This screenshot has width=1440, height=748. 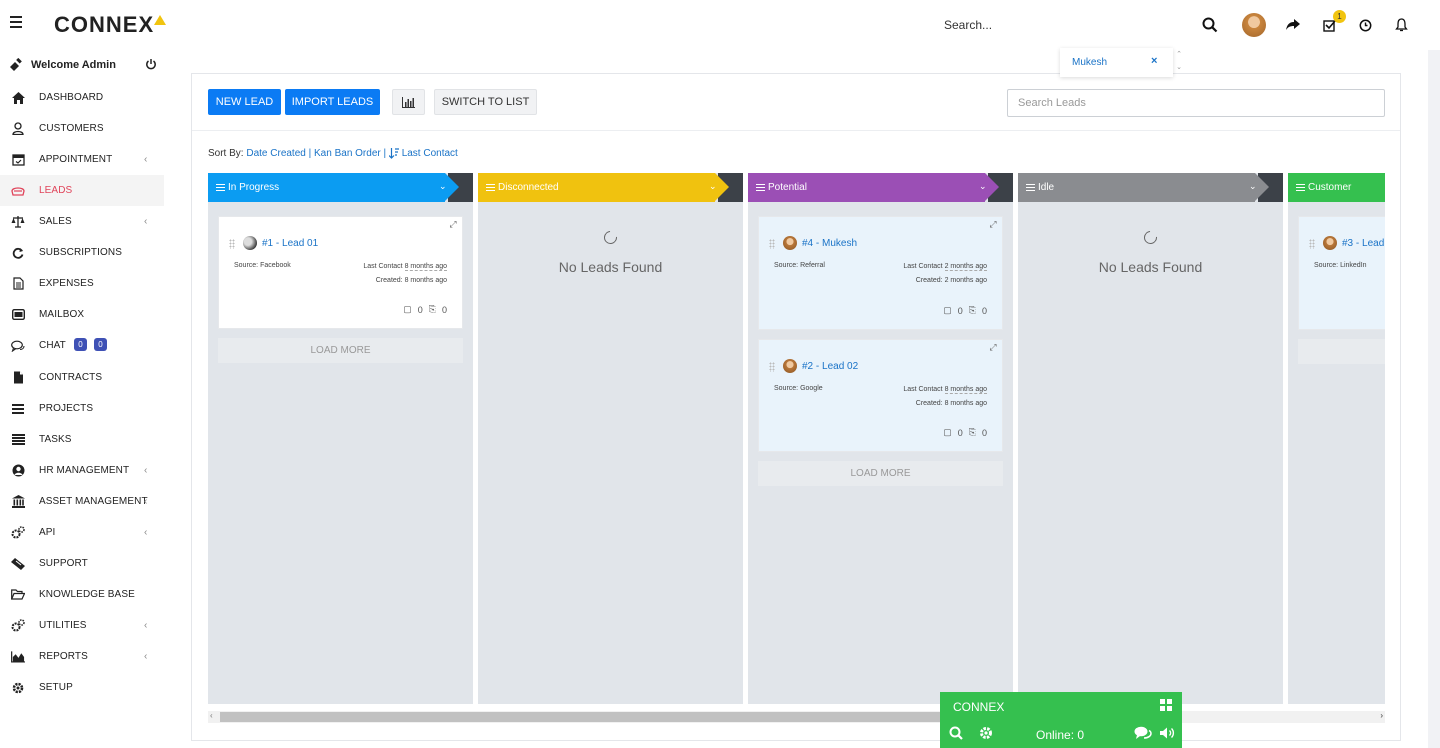 What do you see at coordinates (82, 439) in the screenshot?
I see `sidebar-item-tasks: TASKS` at bounding box center [82, 439].